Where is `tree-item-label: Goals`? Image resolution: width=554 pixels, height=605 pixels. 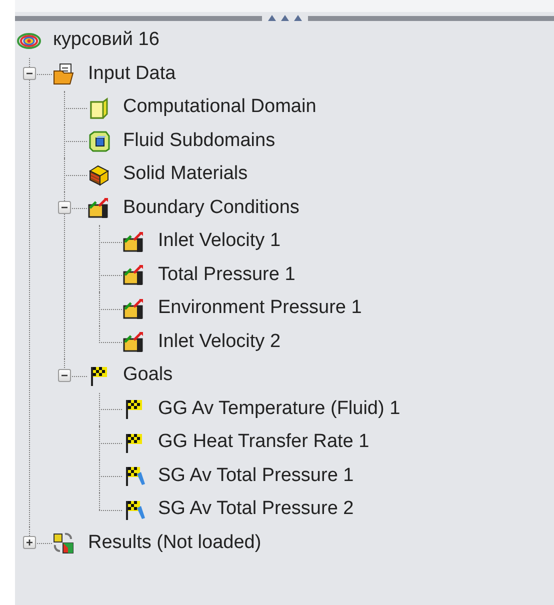
tree-item-label: Goals is located at coordinates (148, 376).